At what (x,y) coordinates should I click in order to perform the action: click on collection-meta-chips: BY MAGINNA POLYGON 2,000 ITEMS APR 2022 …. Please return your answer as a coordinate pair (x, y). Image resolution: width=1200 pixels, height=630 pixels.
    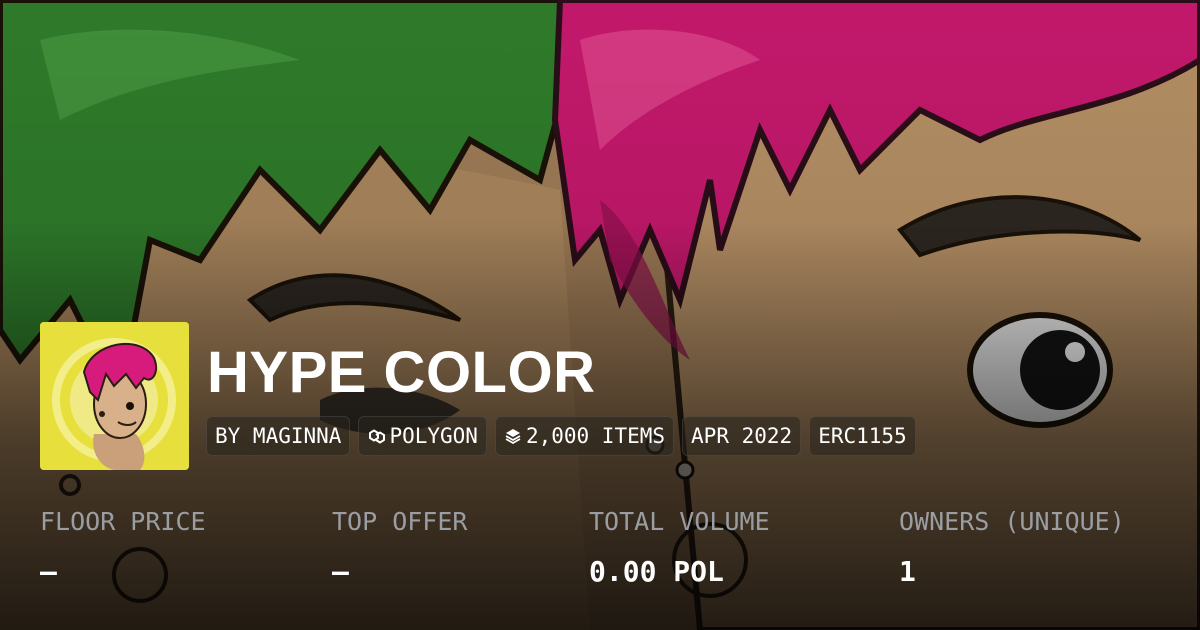
    Looking at the image, I should click on (561, 436).